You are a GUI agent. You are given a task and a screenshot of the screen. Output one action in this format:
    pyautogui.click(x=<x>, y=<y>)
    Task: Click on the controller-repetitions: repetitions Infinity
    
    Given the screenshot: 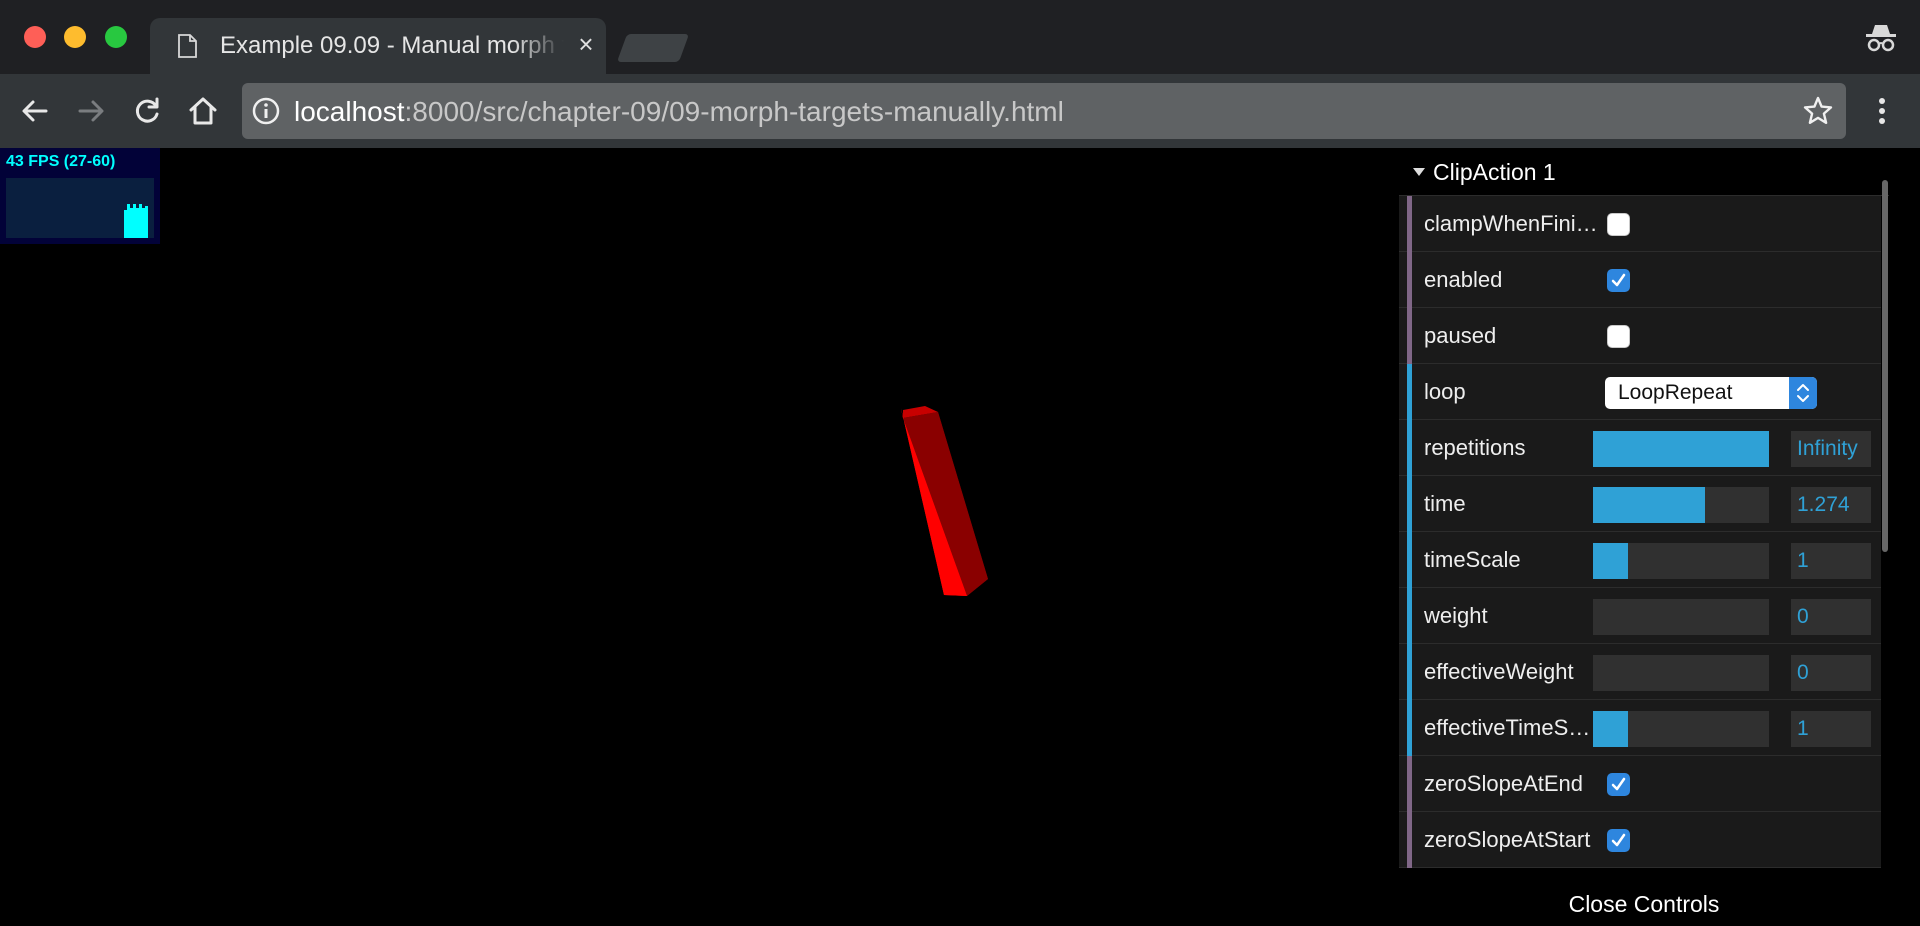 What is the action you would take?
    pyautogui.click(x=1640, y=448)
    